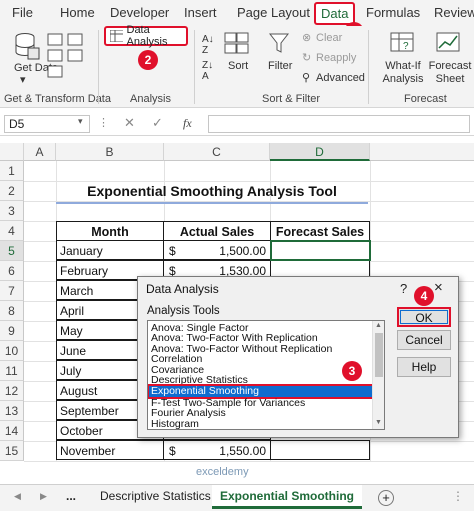 The image size is (474, 511). Describe the element at coordinates (12, 371) in the screenshot. I see `row-header-11: 11` at that location.